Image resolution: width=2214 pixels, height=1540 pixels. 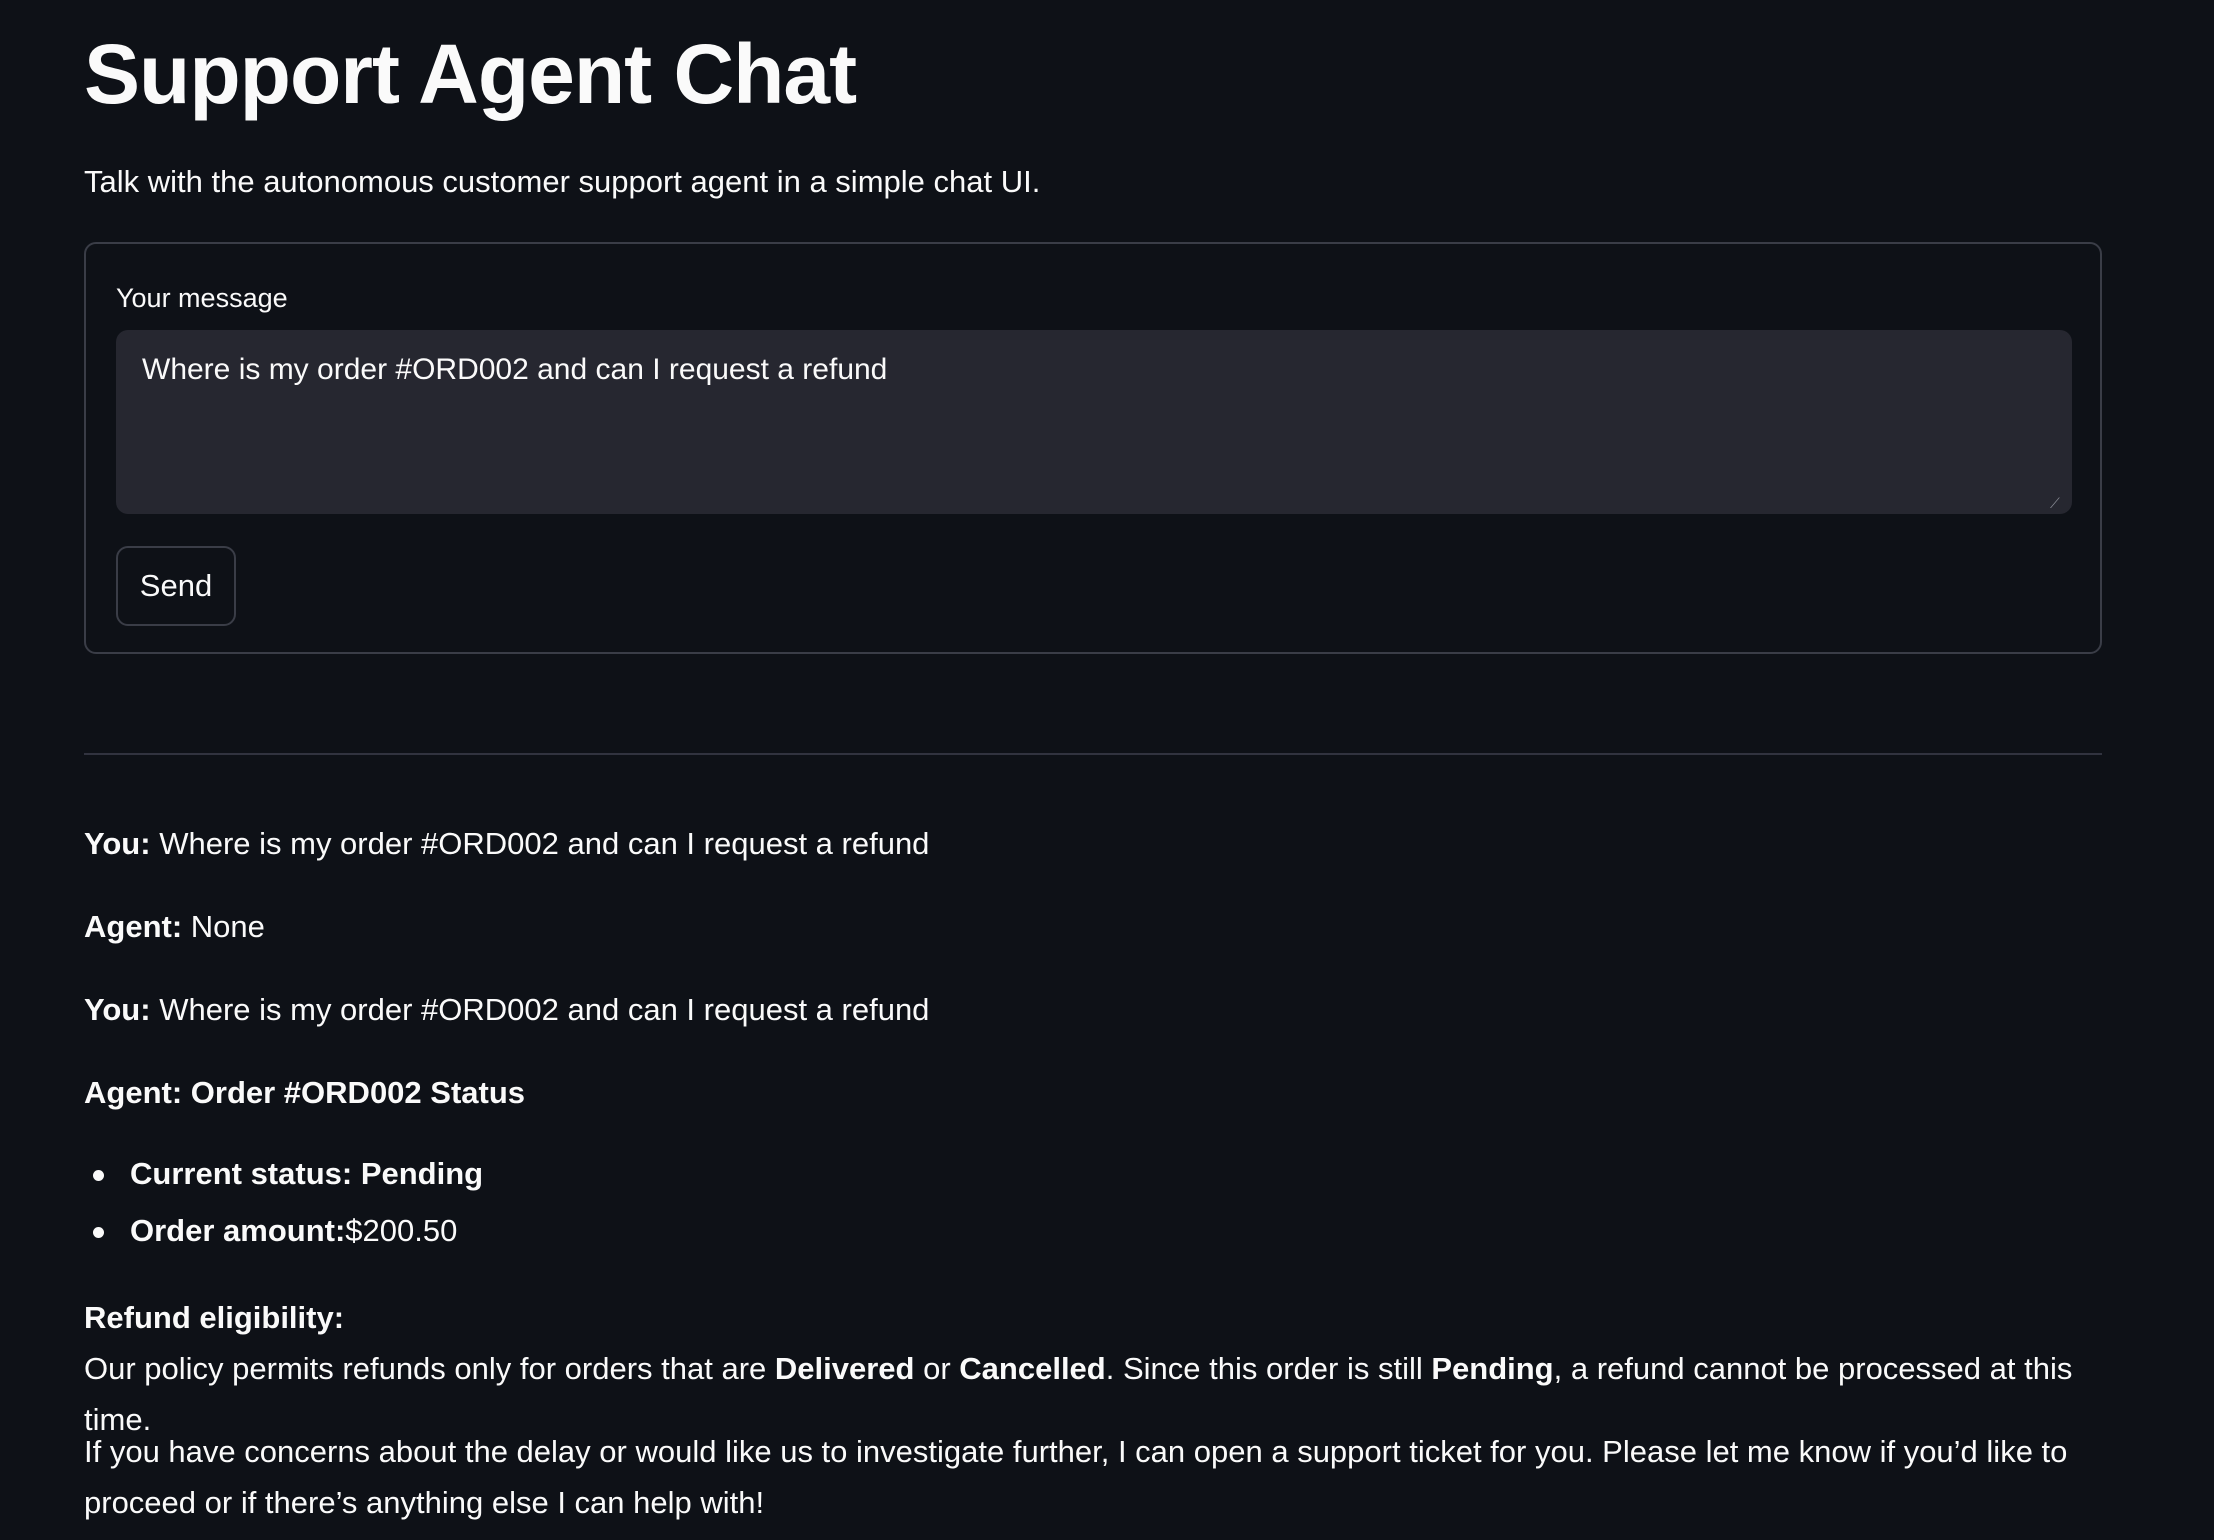 What do you see at coordinates (1093, 754) in the screenshot?
I see `divider` at bounding box center [1093, 754].